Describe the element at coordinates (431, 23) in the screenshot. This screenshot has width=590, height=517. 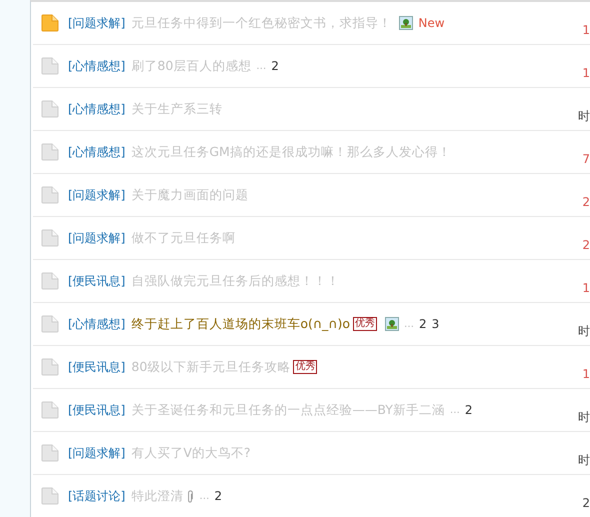
I see `new-label: New` at that location.